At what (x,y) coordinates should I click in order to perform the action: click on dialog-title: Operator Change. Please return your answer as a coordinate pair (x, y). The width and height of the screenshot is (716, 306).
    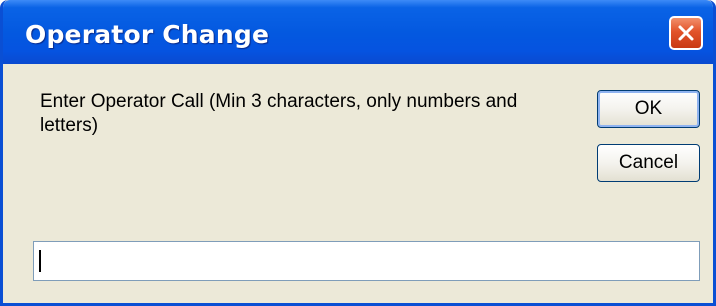
    Looking at the image, I should click on (147, 34).